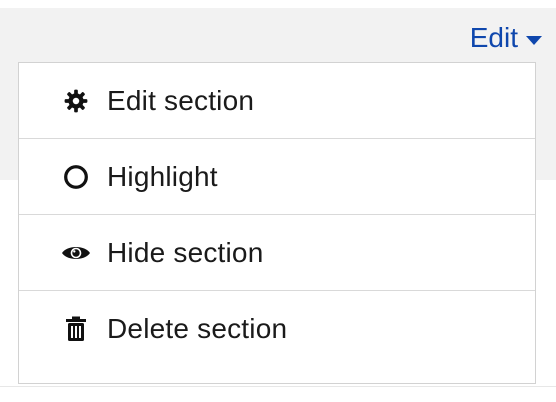 This screenshot has height=402, width=556. Describe the element at coordinates (278, 386) in the screenshot. I see `divider` at that location.